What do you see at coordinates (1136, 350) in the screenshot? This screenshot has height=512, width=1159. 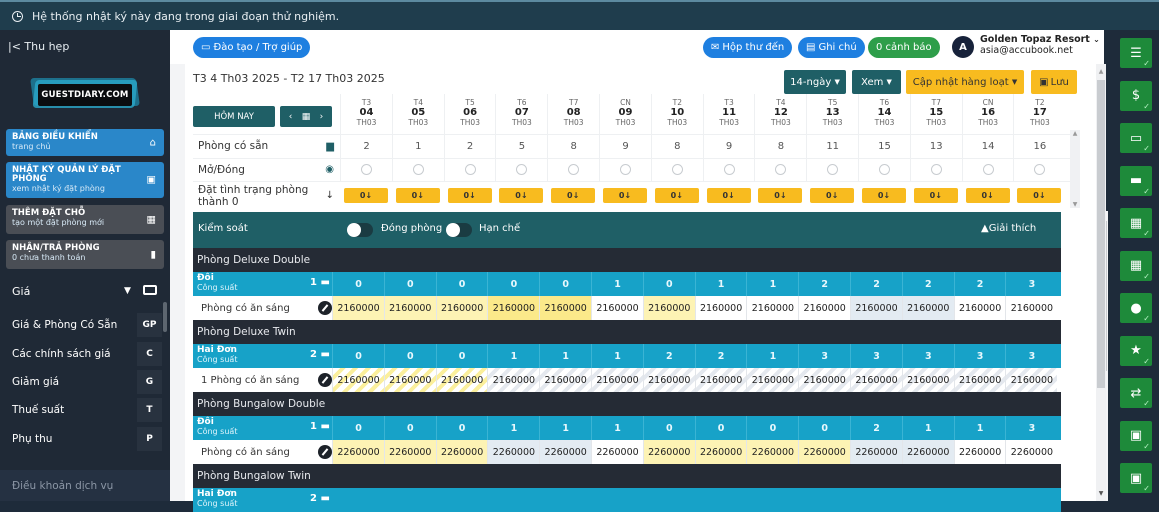 I see `star-check-icon: ★` at bounding box center [1136, 350].